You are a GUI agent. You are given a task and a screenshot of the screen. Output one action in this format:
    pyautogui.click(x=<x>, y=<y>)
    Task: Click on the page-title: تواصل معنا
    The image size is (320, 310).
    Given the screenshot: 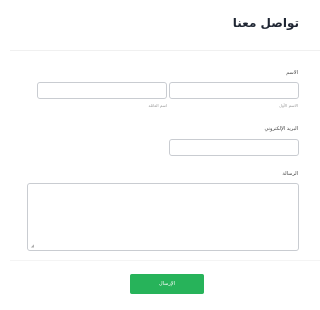 What is the action you would take?
    pyautogui.click(x=265, y=23)
    